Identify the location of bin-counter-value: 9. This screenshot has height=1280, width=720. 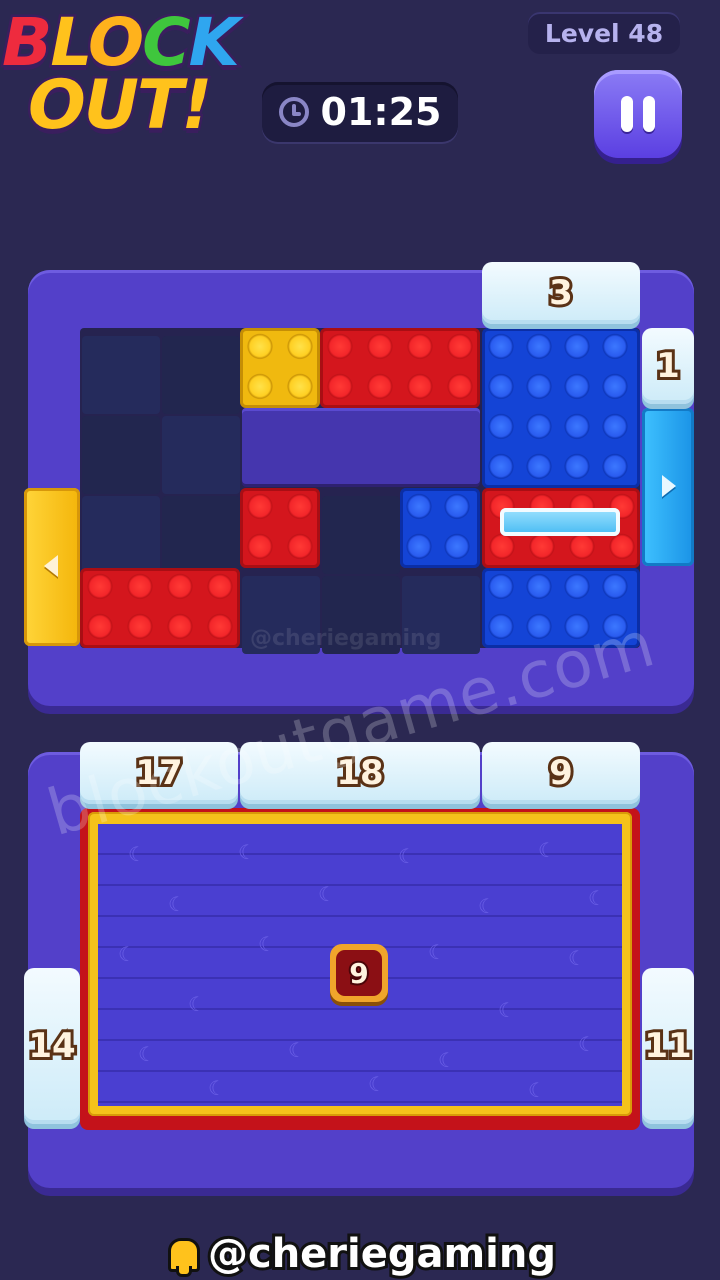
(359, 973).